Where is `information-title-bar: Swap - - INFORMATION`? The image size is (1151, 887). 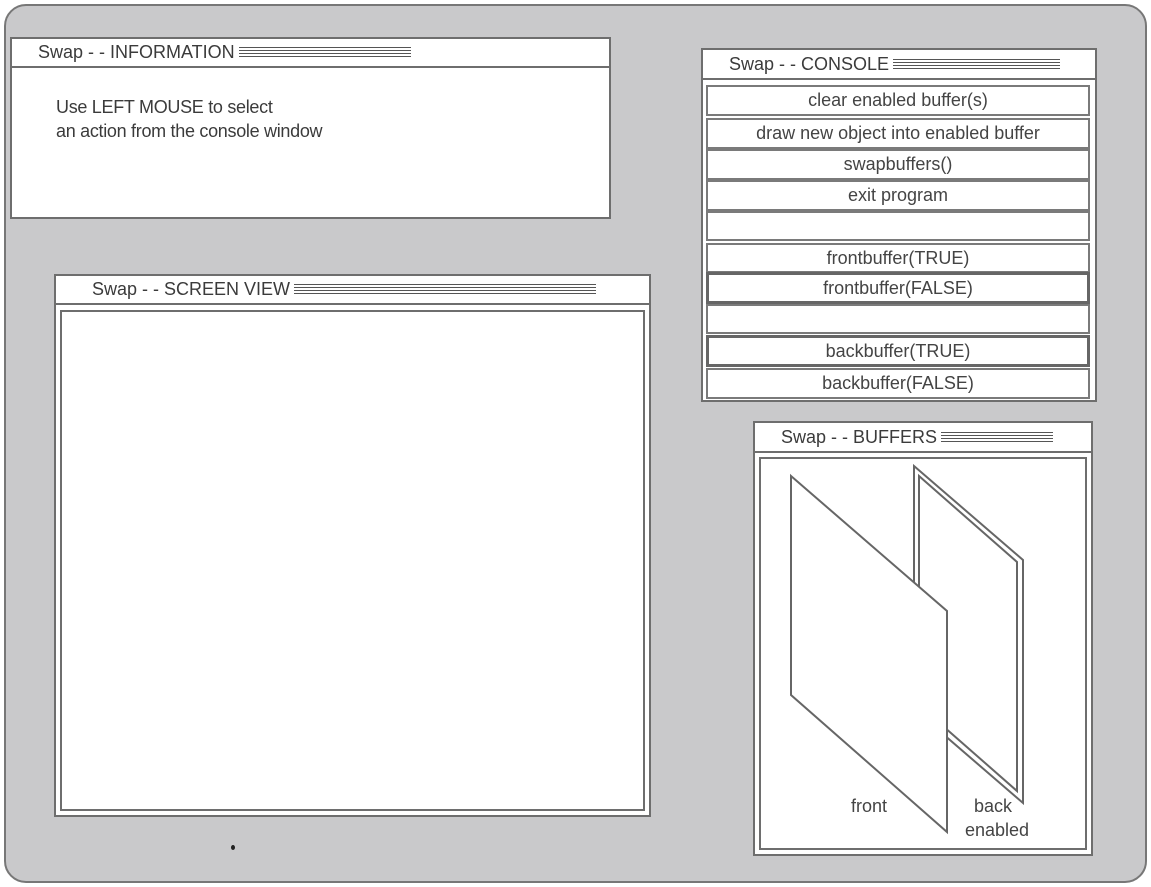 information-title-bar: Swap - - INFORMATION is located at coordinates (310, 53).